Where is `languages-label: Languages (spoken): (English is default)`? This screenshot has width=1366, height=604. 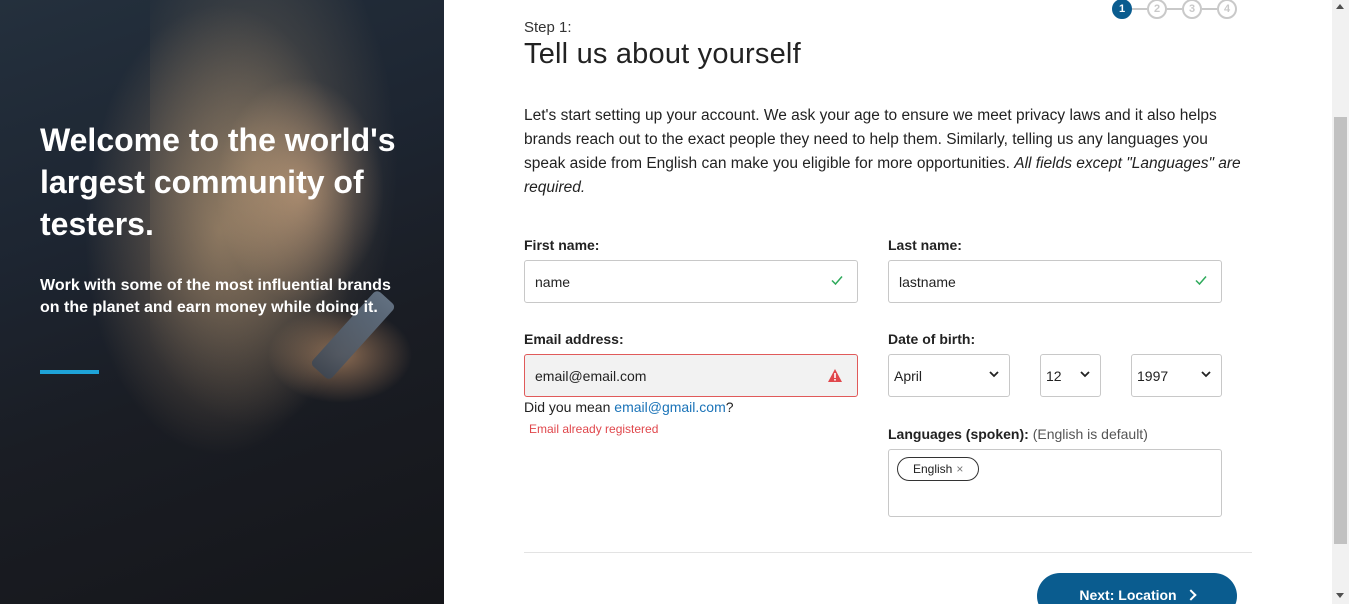
languages-label: Languages (spoken): (English is default) is located at coordinates (1018, 434).